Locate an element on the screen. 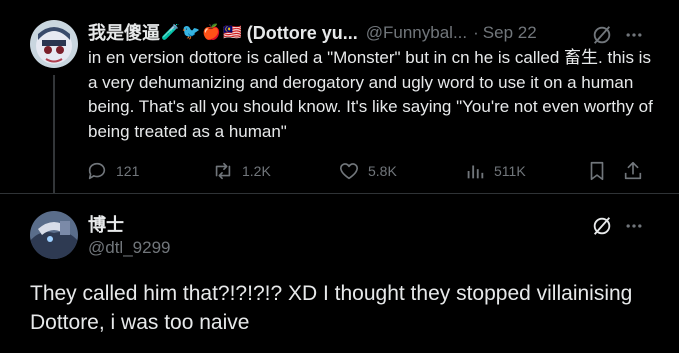  bookmark-icon is located at coordinates (597, 171).